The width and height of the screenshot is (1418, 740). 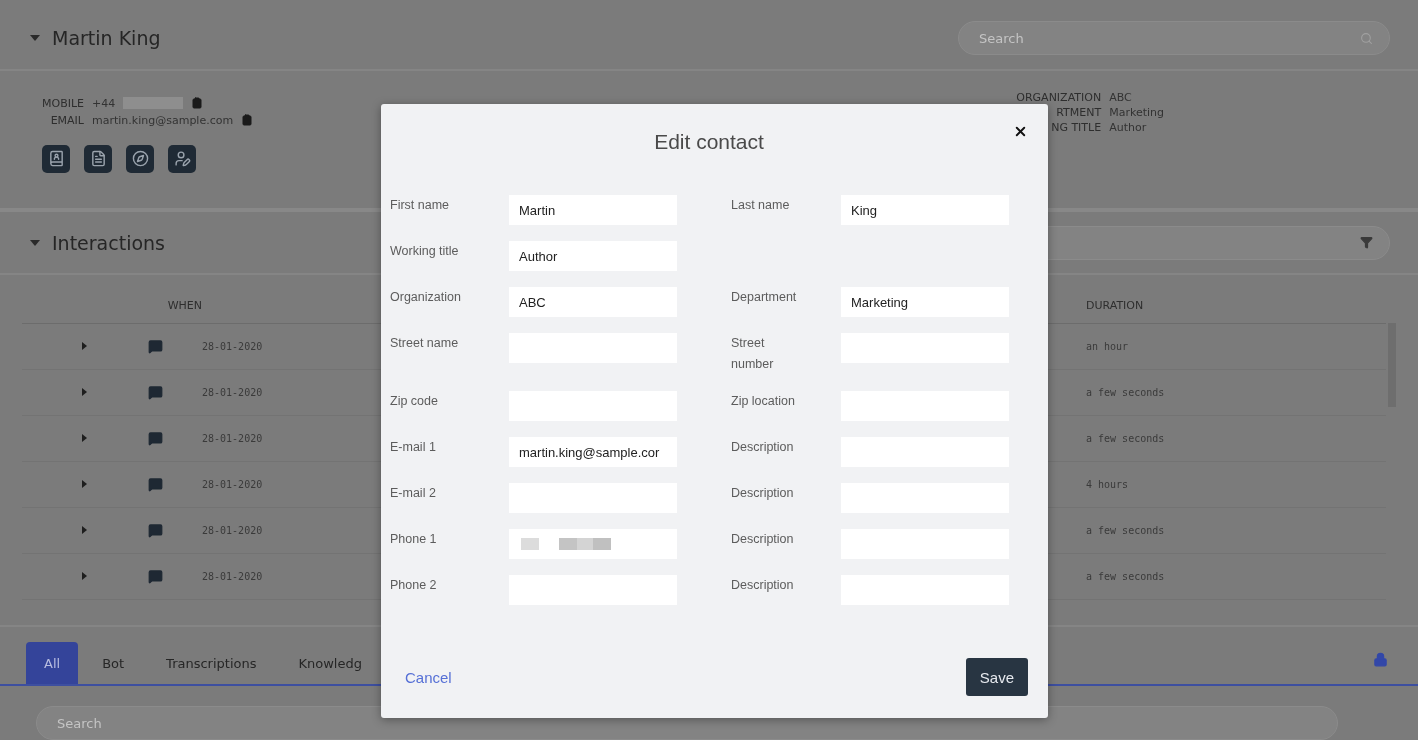 I want to click on compass-button, so click(x=140, y=158).